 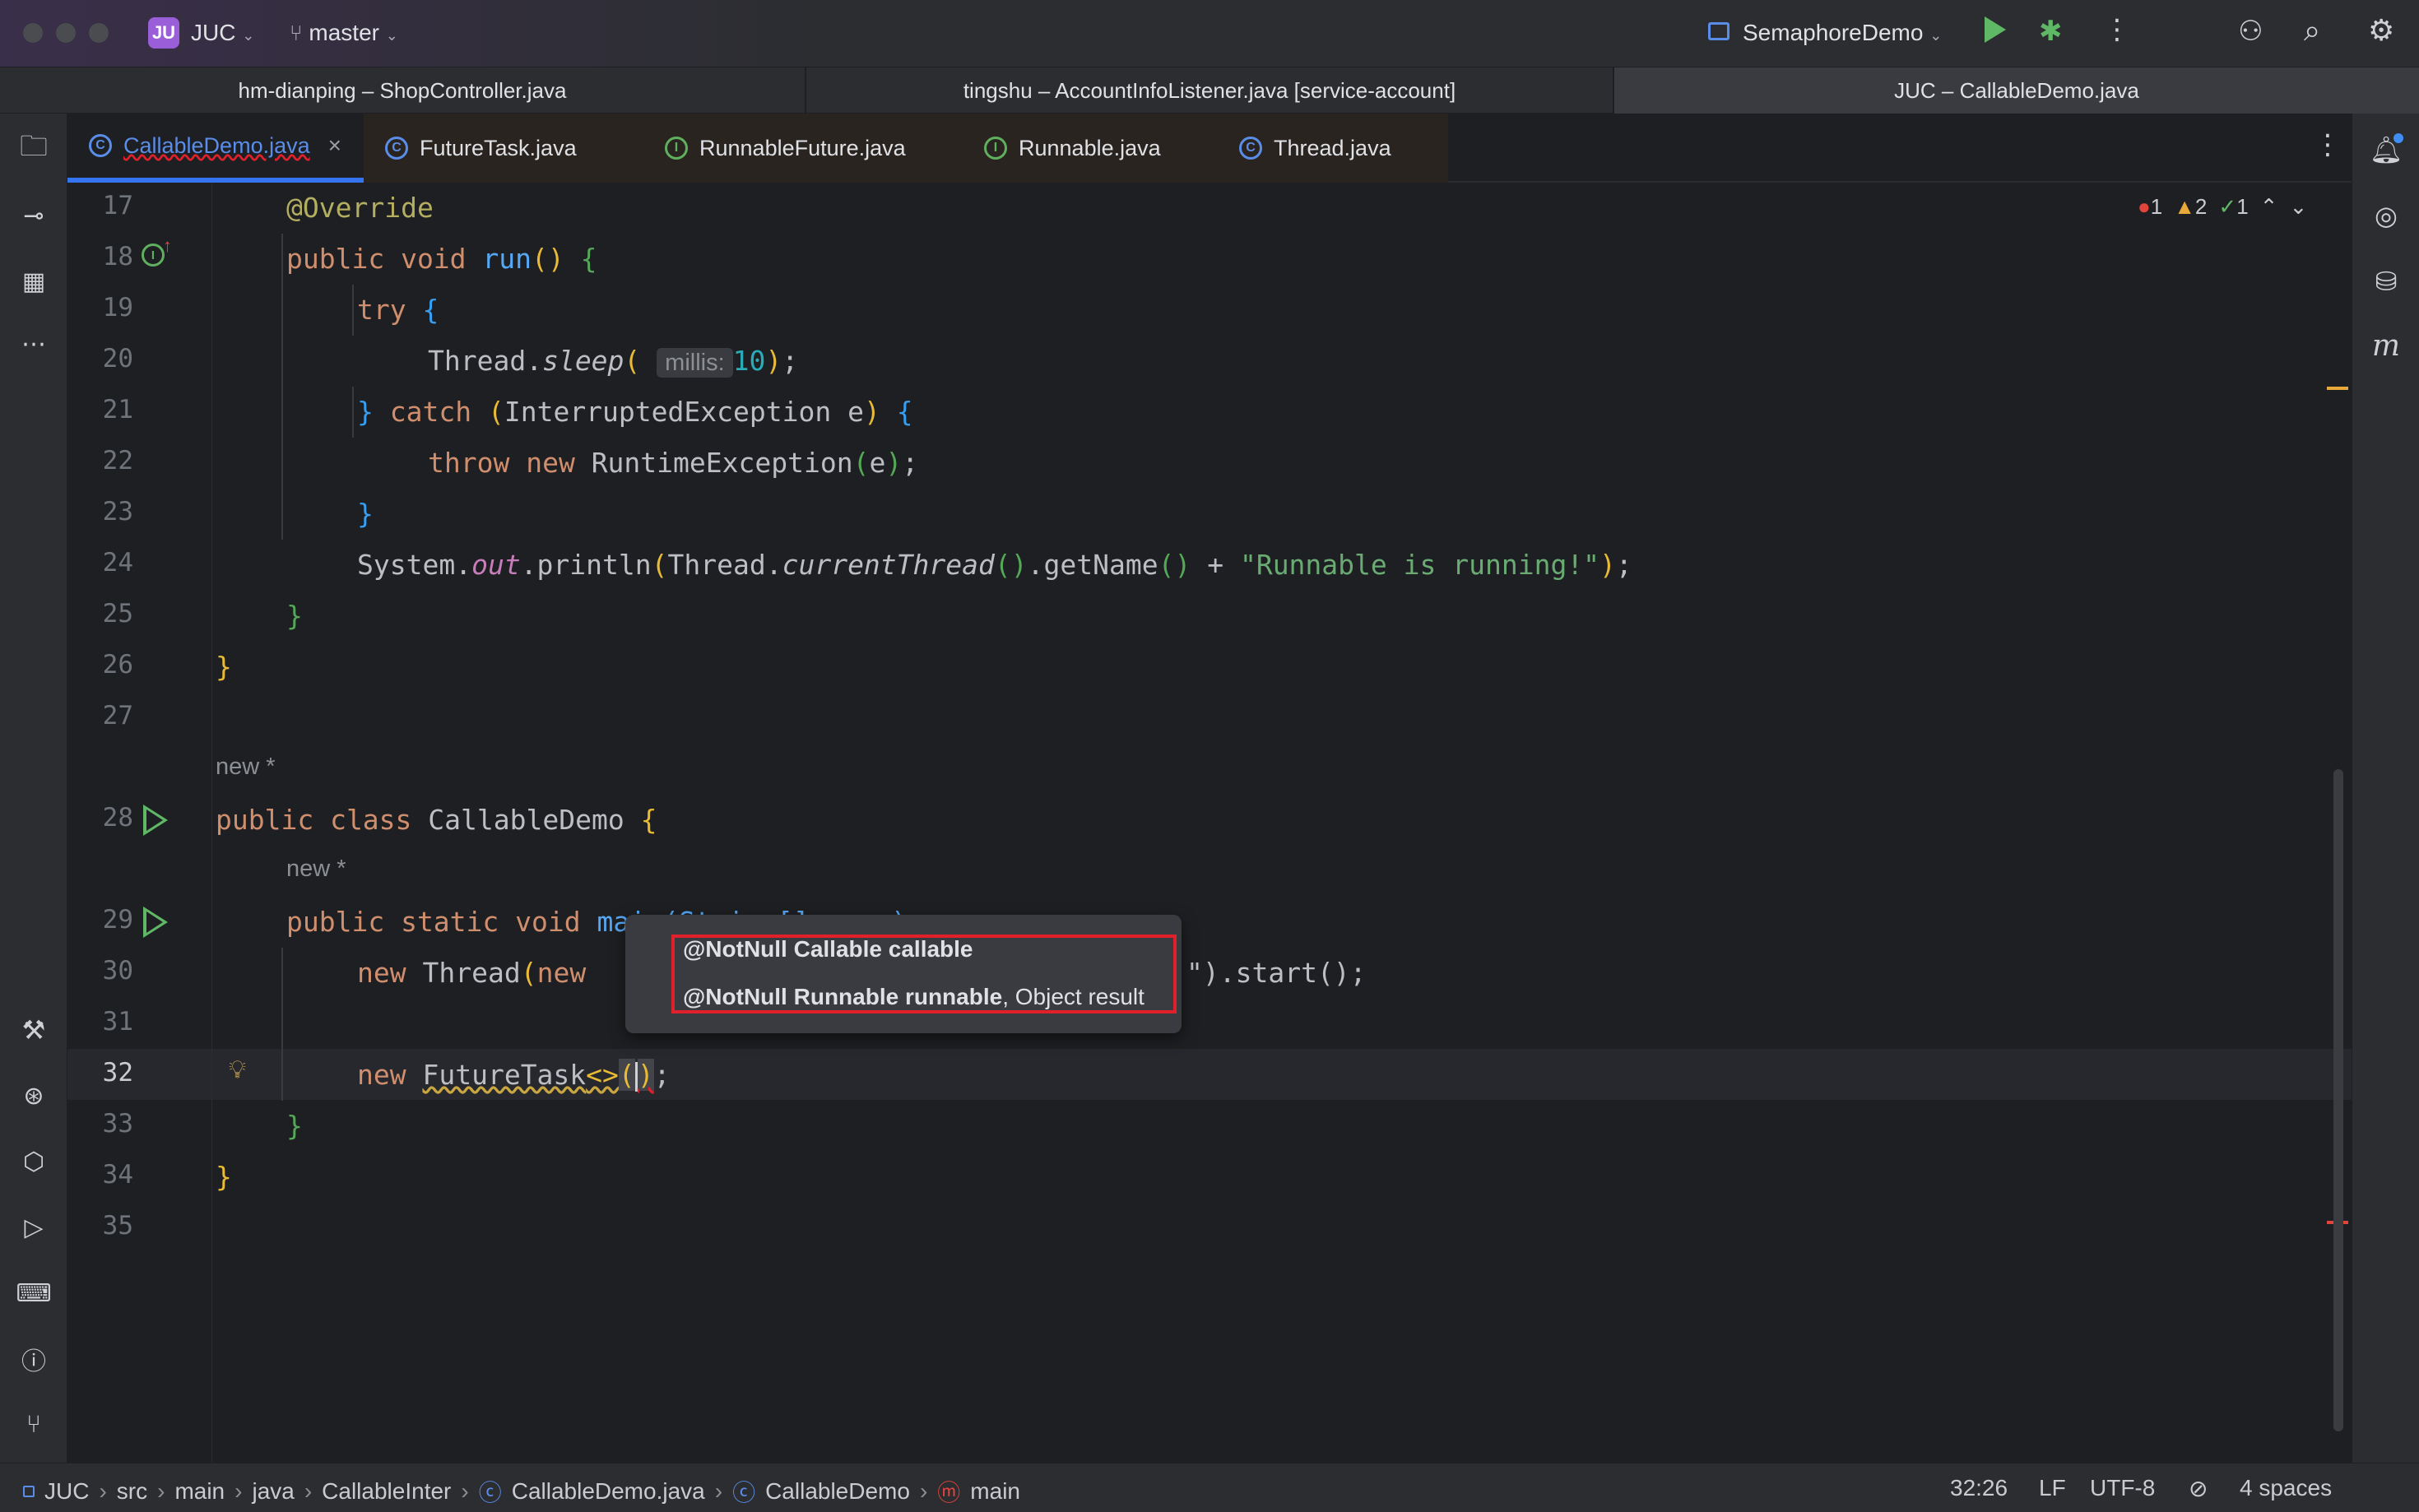 What do you see at coordinates (132, 1491) in the screenshot?
I see `breadcrumb-item: src` at bounding box center [132, 1491].